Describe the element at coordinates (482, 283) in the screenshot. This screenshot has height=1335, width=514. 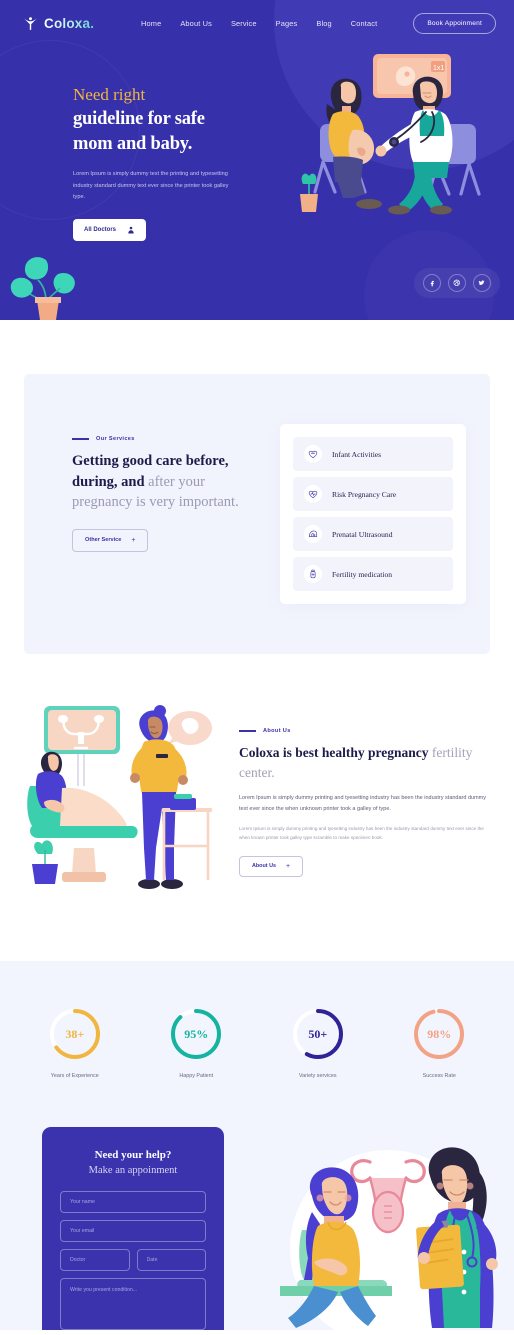
I see `twitter-icon` at that location.